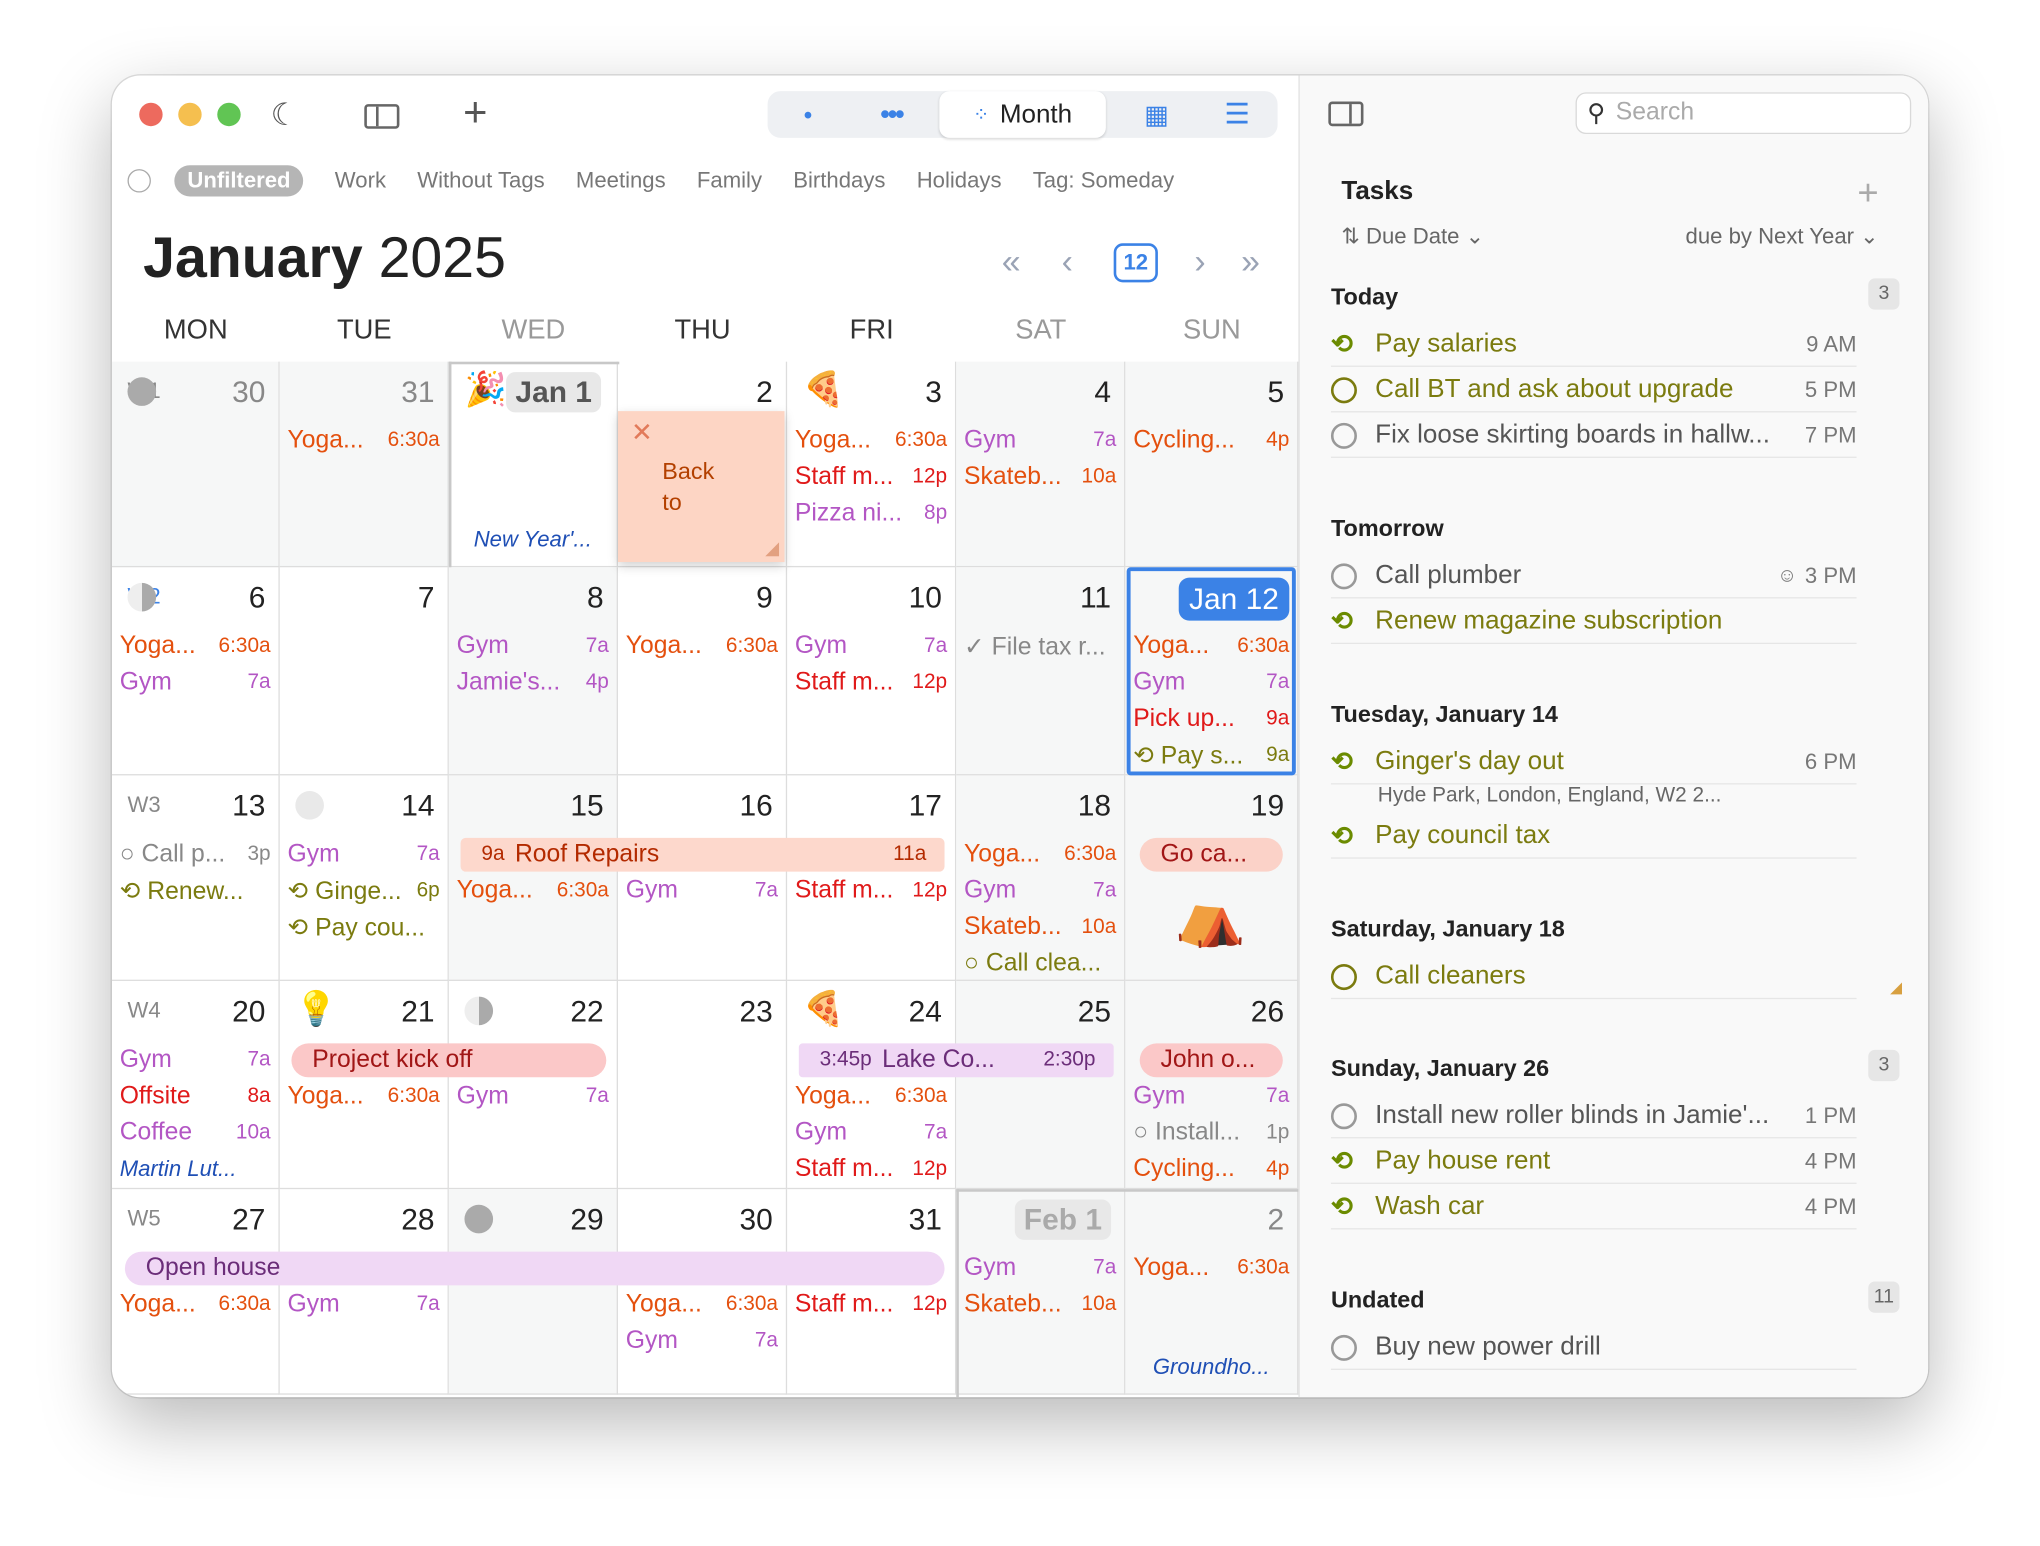 The width and height of the screenshot is (2040, 1546). Describe the element at coordinates (533, 1085) in the screenshot. I see `day-cell: 22 Gym 7a` at that location.